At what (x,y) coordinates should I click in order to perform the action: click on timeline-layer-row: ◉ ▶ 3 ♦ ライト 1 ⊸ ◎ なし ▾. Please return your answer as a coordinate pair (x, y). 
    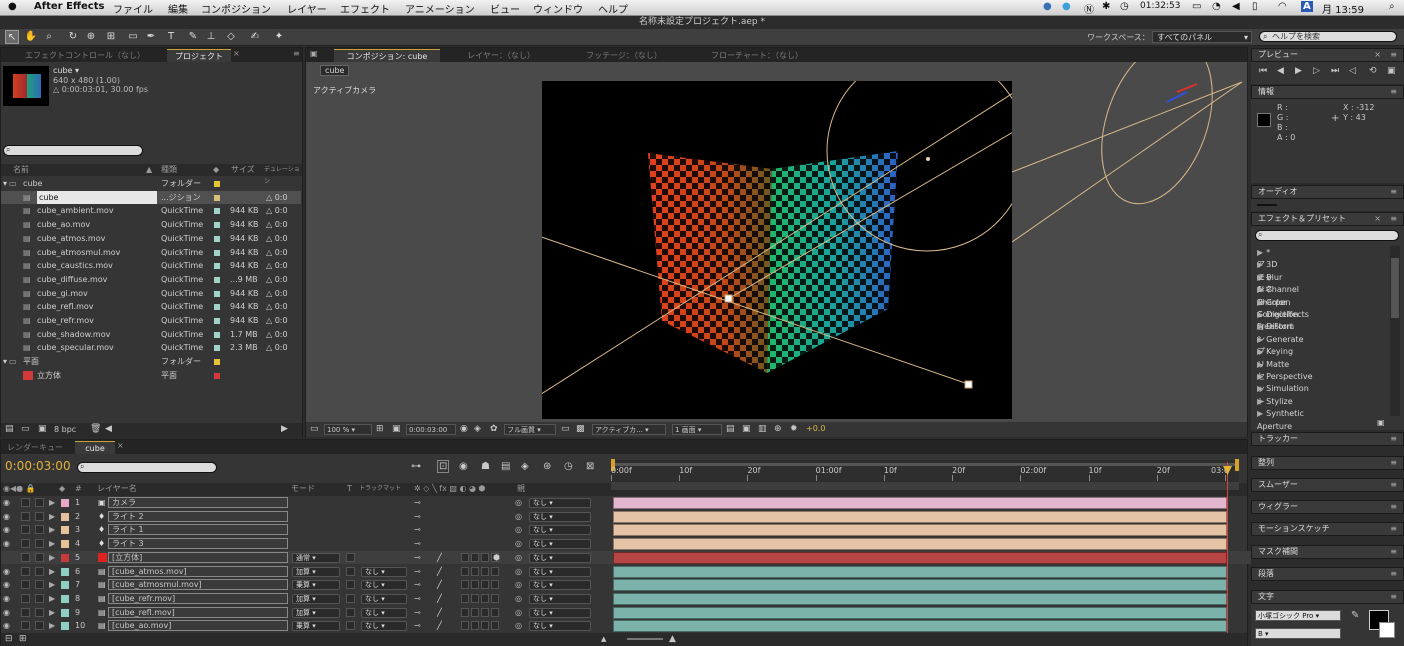
    Looking at the image, I should click on (626, 530).